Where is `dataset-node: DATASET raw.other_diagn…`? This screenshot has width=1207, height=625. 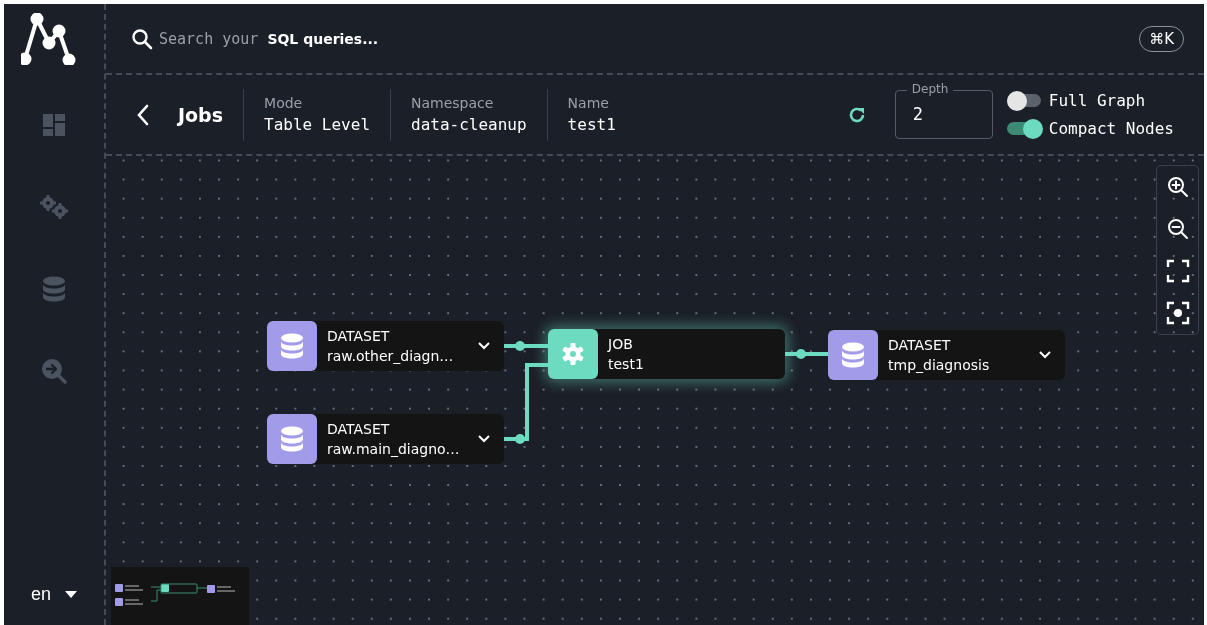 dataset-node: DATASET raw.other_diagn… is located at coordinates (385, 346).